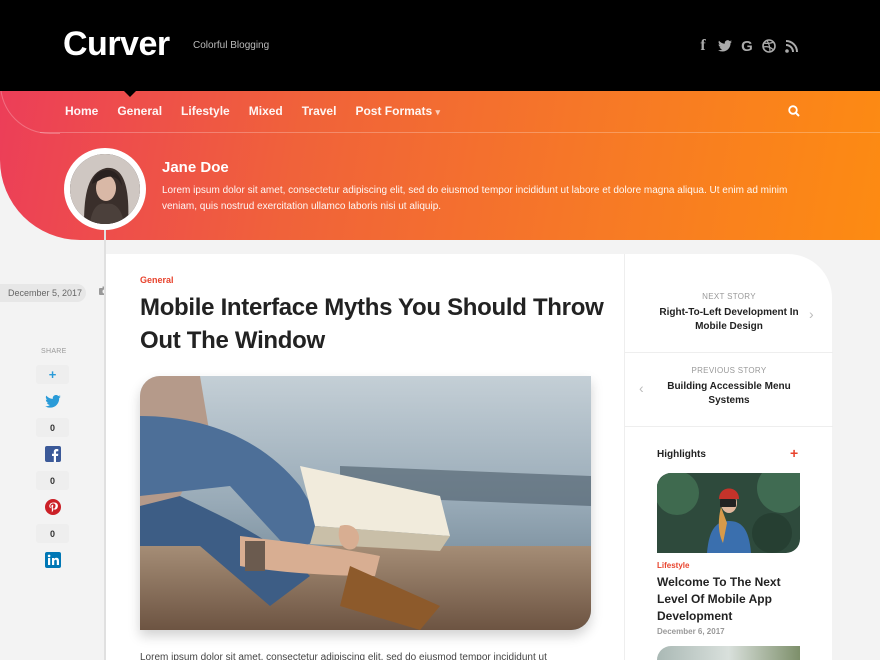 The image size is (880, 660). I want to click on facebook-share-count: 0, so click(52, 480).